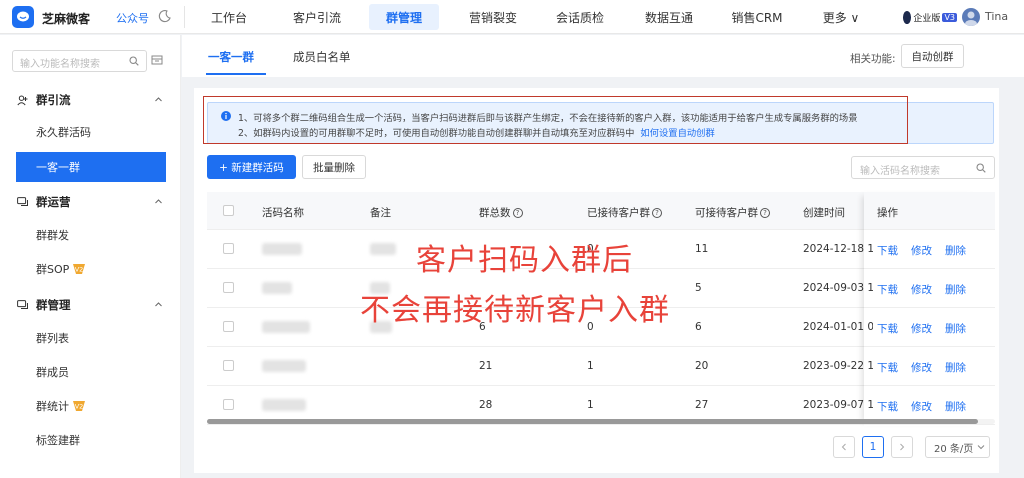  I want to click on page-size-select: 20 条/页, so click(957, 447).